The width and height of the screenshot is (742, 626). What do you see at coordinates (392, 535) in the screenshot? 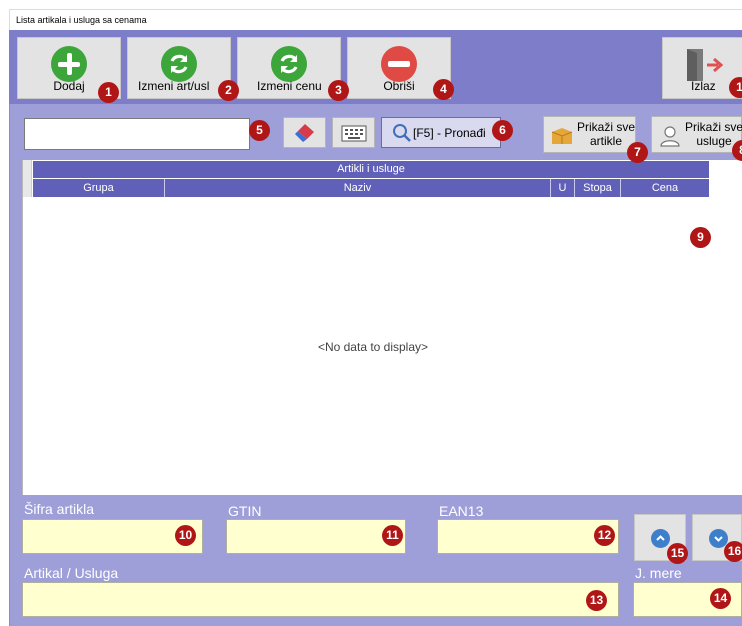
I see `marker-11: 11` at bounding box center [392, 535].